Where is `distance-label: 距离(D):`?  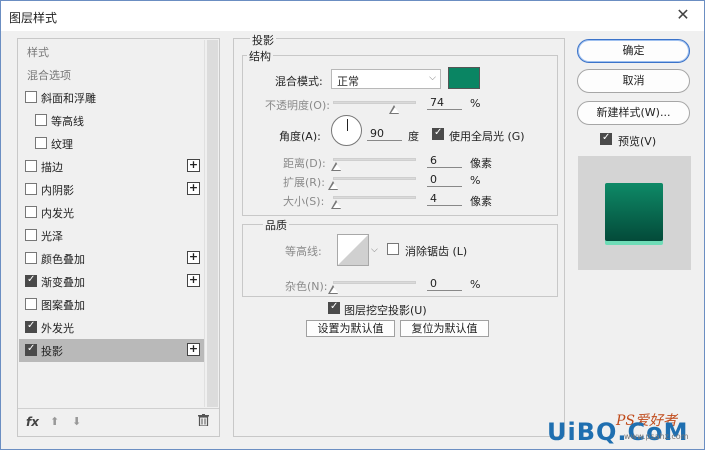
distance-label: 距离(D): is located at coordinates (304, 163).